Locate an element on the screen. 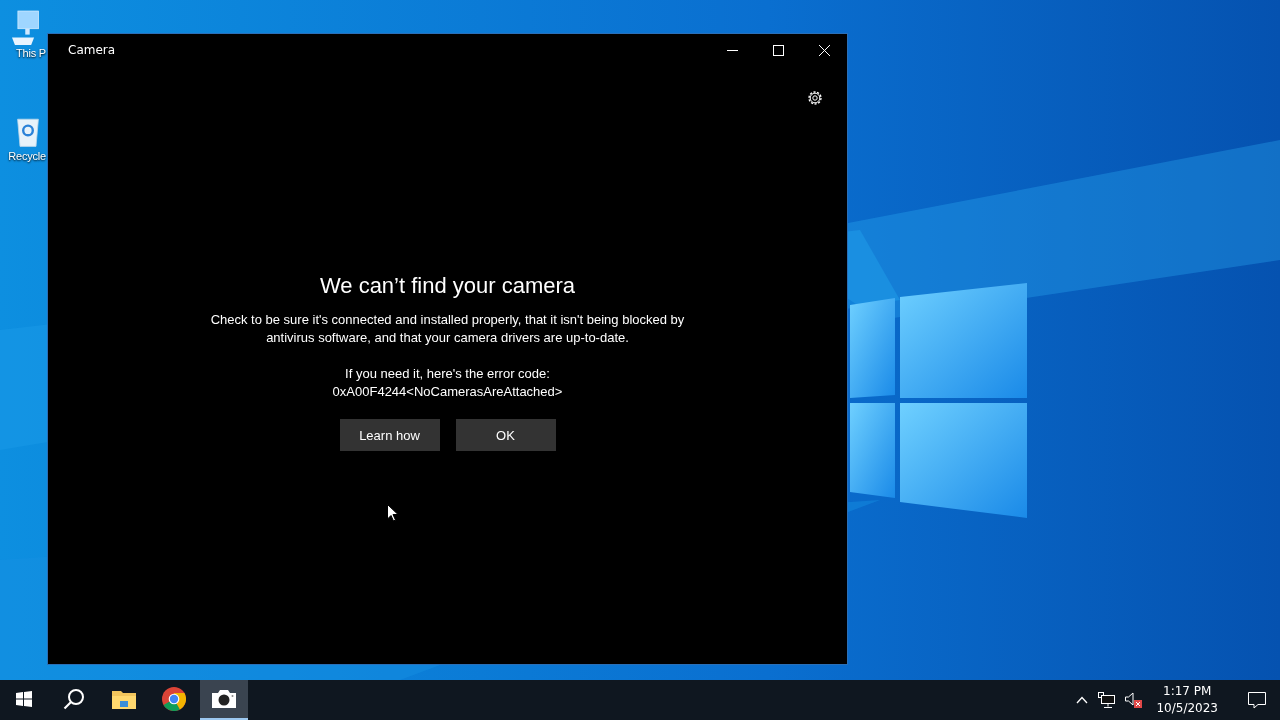 Image resolution: width=1280 pixels, height=720 pixels. close-icon is located at coordinates (824, 50).